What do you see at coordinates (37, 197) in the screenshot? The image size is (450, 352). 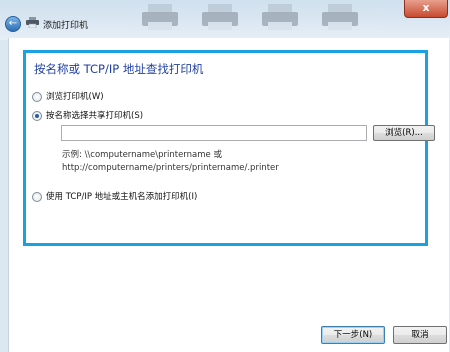 I see `radio-tcpip` at bounding box center [37, 197].